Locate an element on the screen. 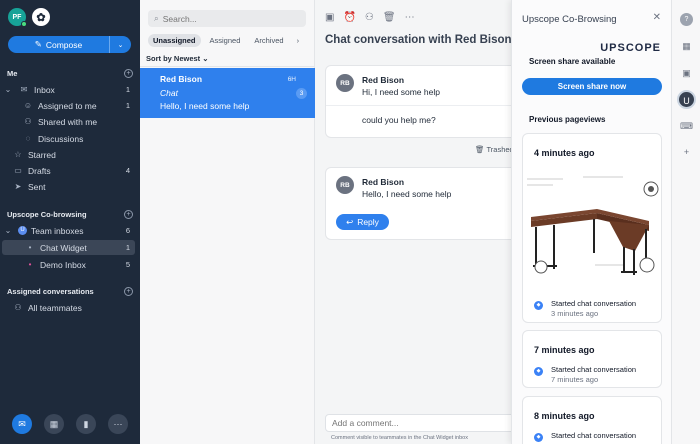 Image resolution: width=700 pixels, height=444 pixels. screen-share-button: Screen share now is located at coordinates (592, 86).